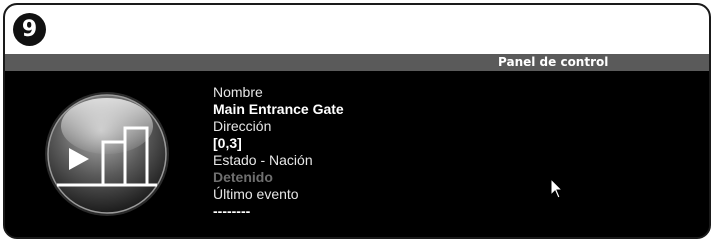 The height and width of the screenshot is (243, 718). What do you see at coordinates (232, 211) in the screenshot?
I see `last-event-value: --------` at bounding box center [232, 211].